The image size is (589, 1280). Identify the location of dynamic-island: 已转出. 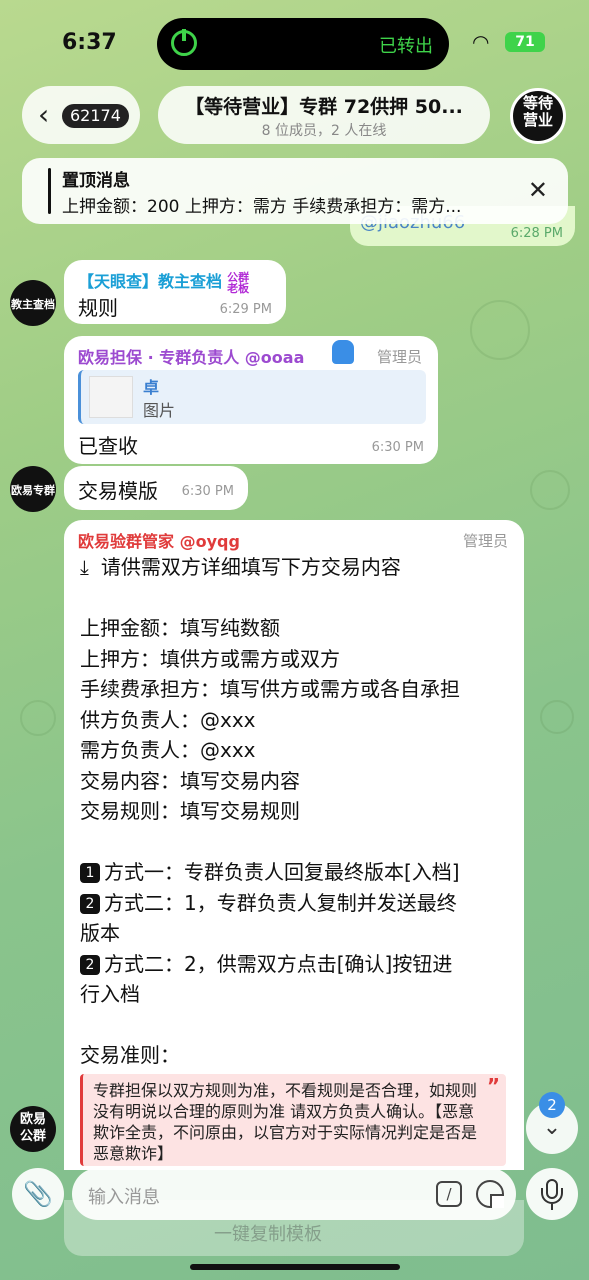
(303, 44).